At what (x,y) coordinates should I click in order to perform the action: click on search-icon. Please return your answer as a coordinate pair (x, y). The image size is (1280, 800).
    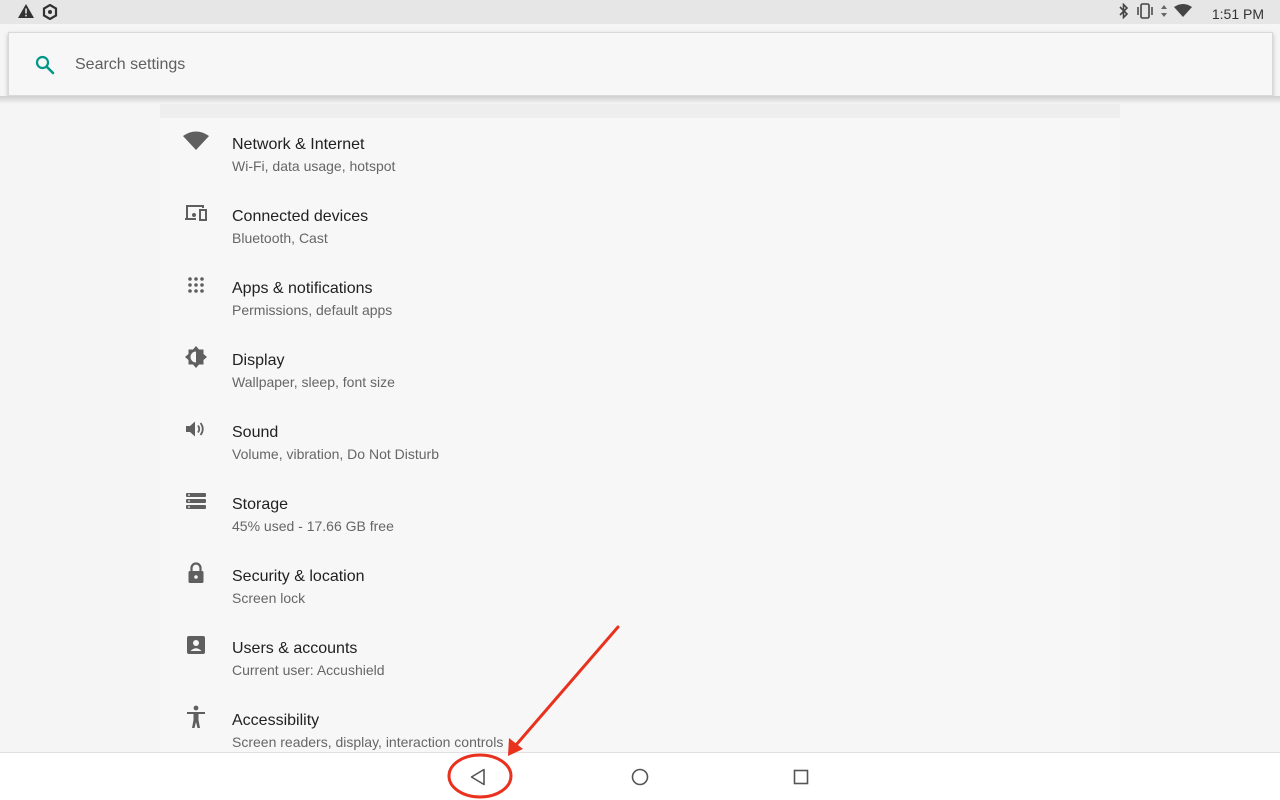
    Looking at the image, I should click on (45, 67).